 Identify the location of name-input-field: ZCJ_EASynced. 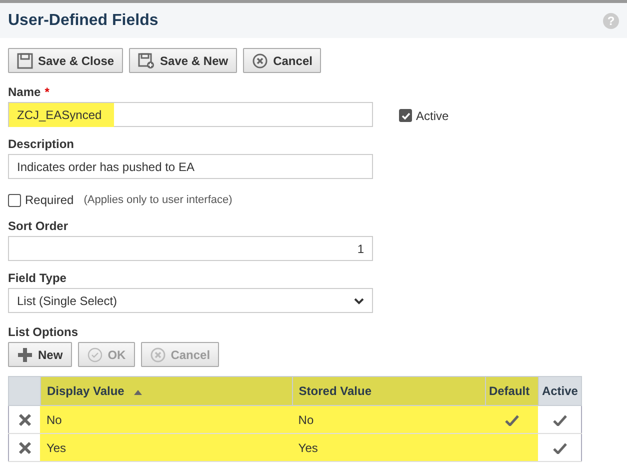
(190, 114).